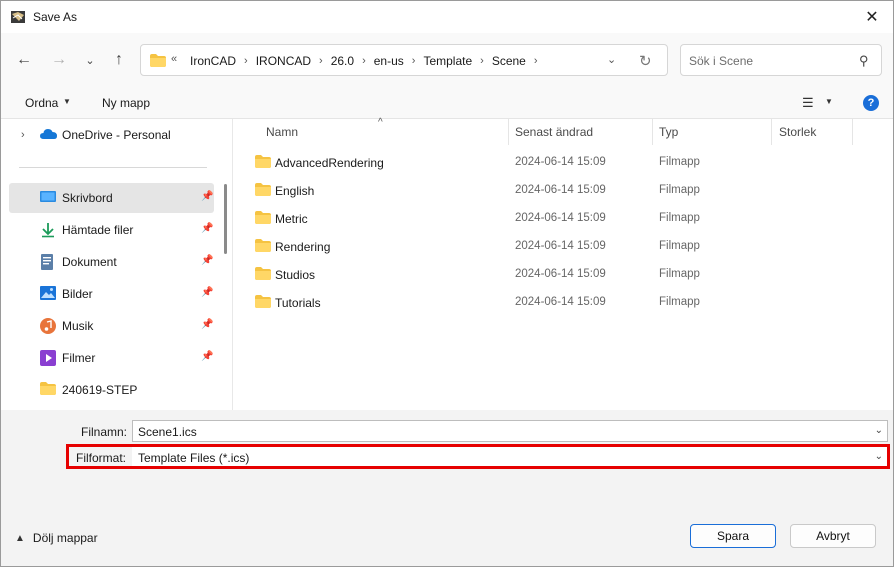 Image resolution: width=894 pixels, height=567 pixels. What do you see at coordinates (510, 431) in the screenshot?
I see `filename-field: Scene1.ics ⌄` at bounding box center [510, 431].